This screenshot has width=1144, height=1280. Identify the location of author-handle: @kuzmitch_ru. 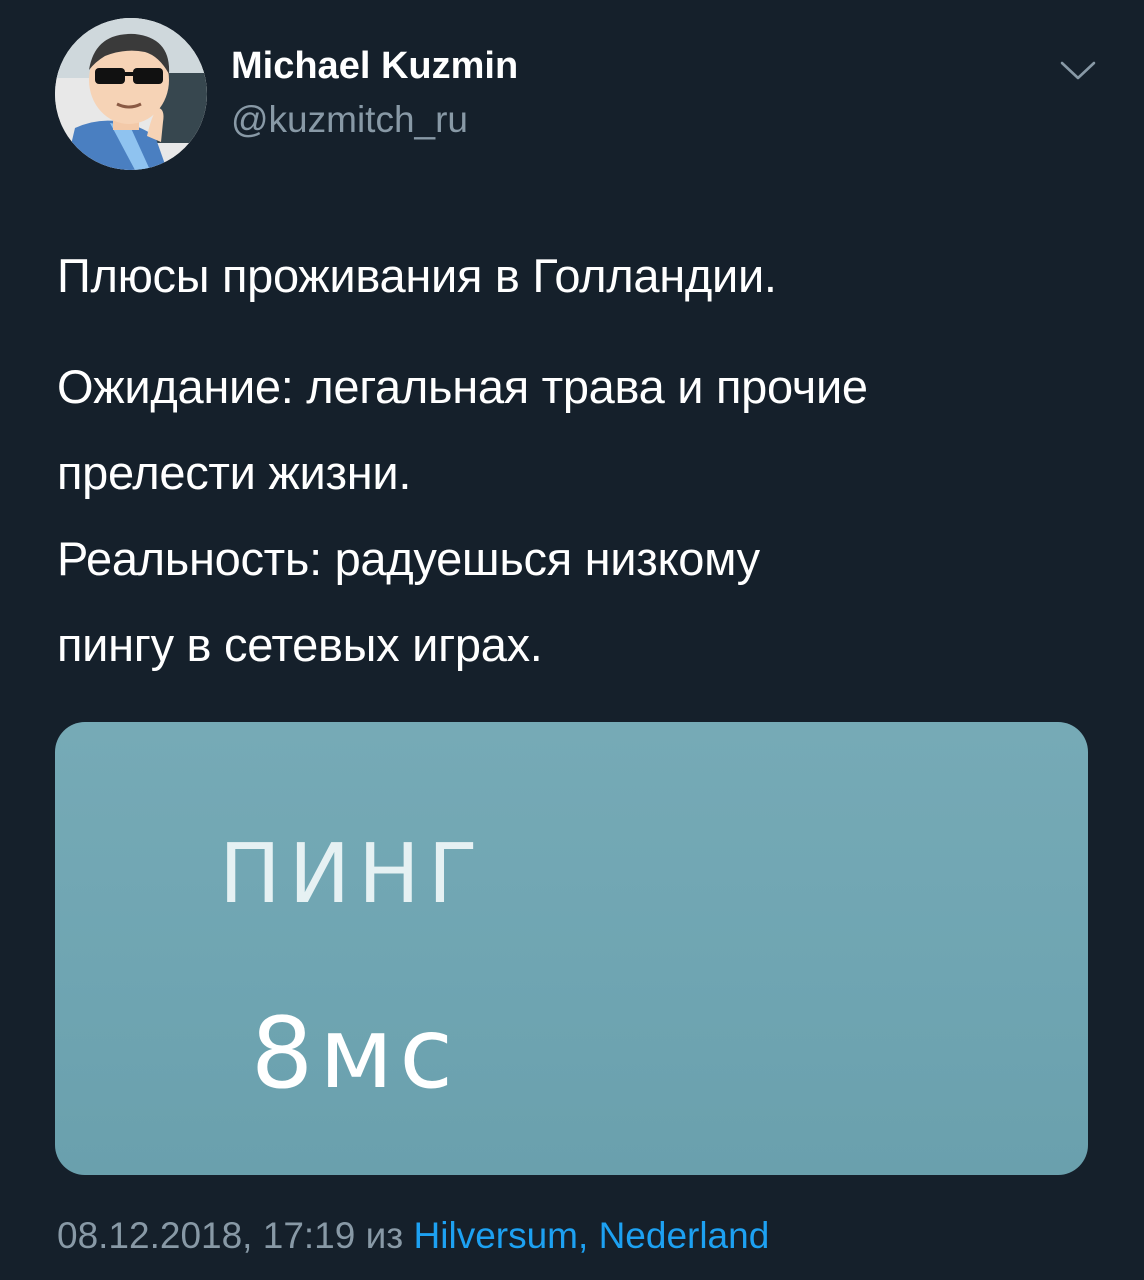
(349, 120).